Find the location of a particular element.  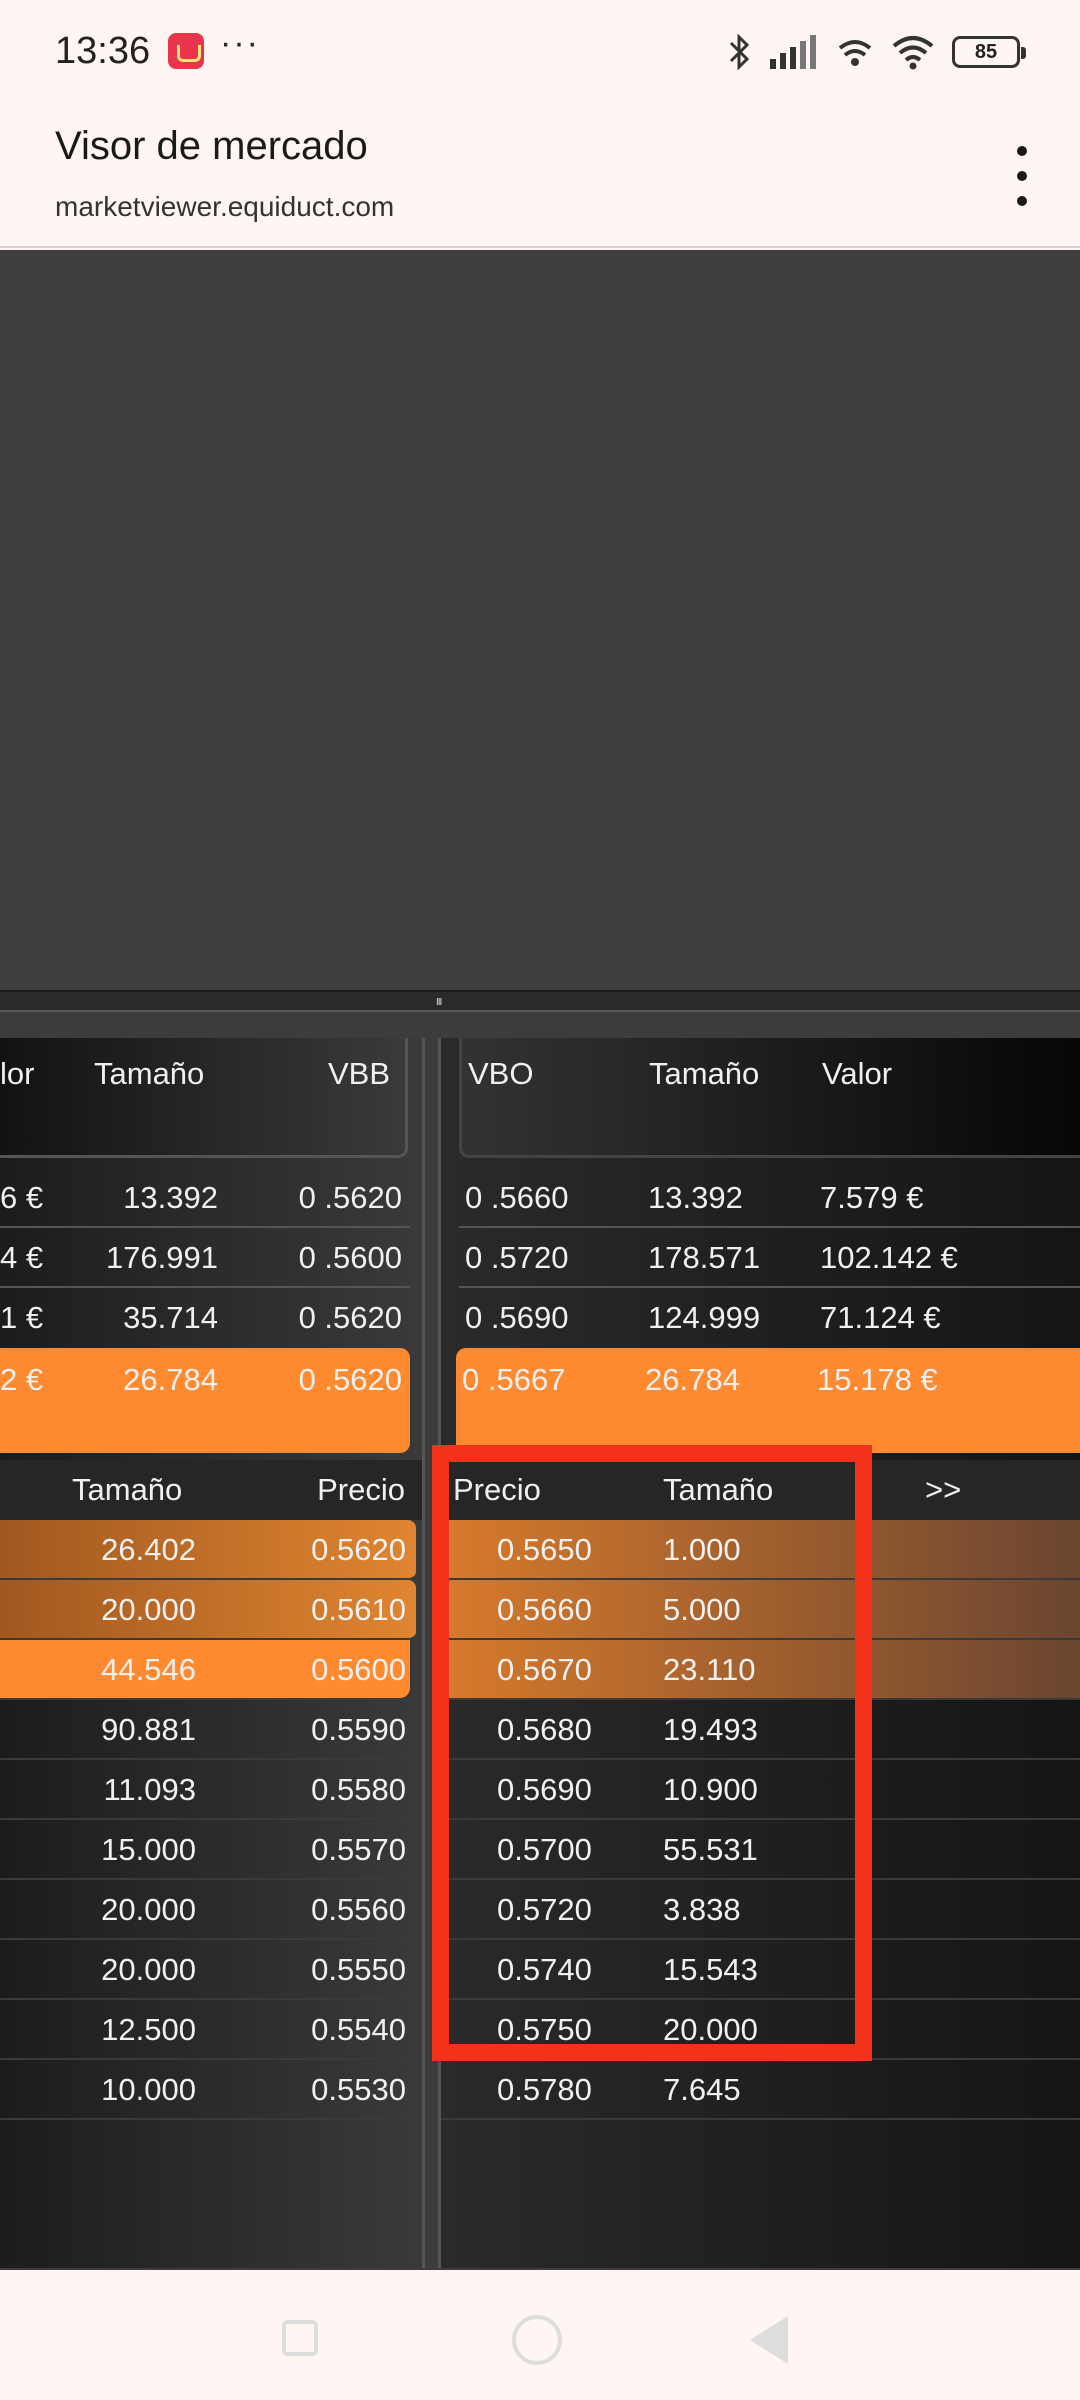

cell-precio: 0.5560 is located at coordinates (358, 1909).